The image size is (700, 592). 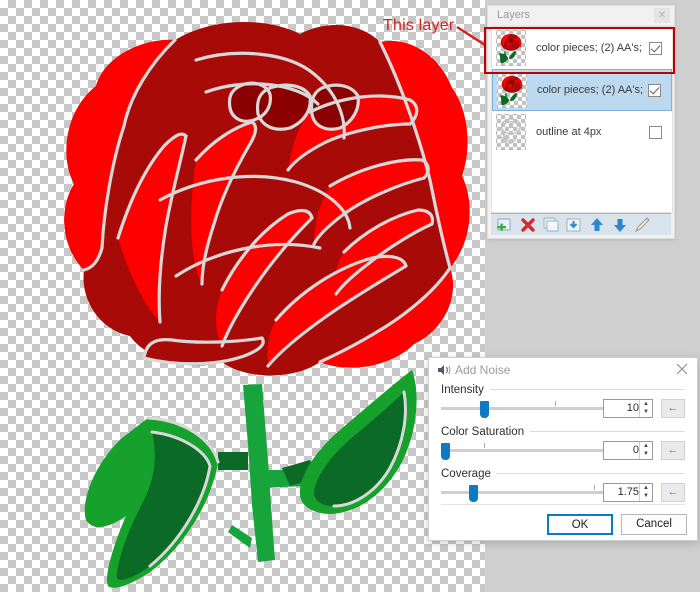 I want to click on layer-properties-icon, so click(x=643, y=225).